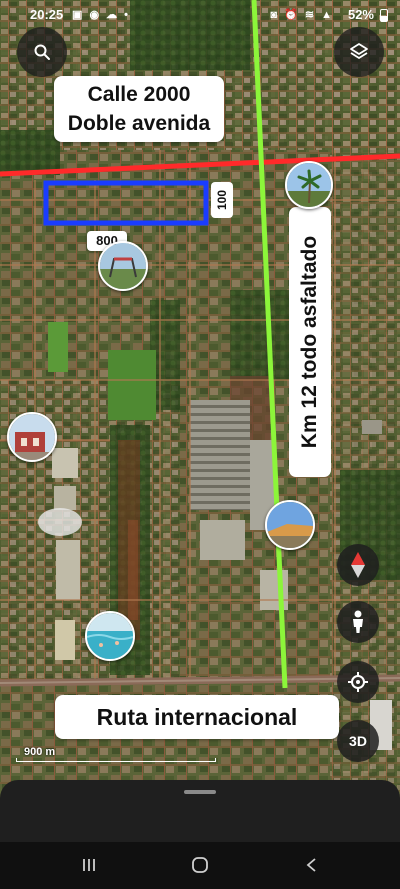 This screenshot has height=889, width=400. I want to click on street-view-button, so click(358, 622).